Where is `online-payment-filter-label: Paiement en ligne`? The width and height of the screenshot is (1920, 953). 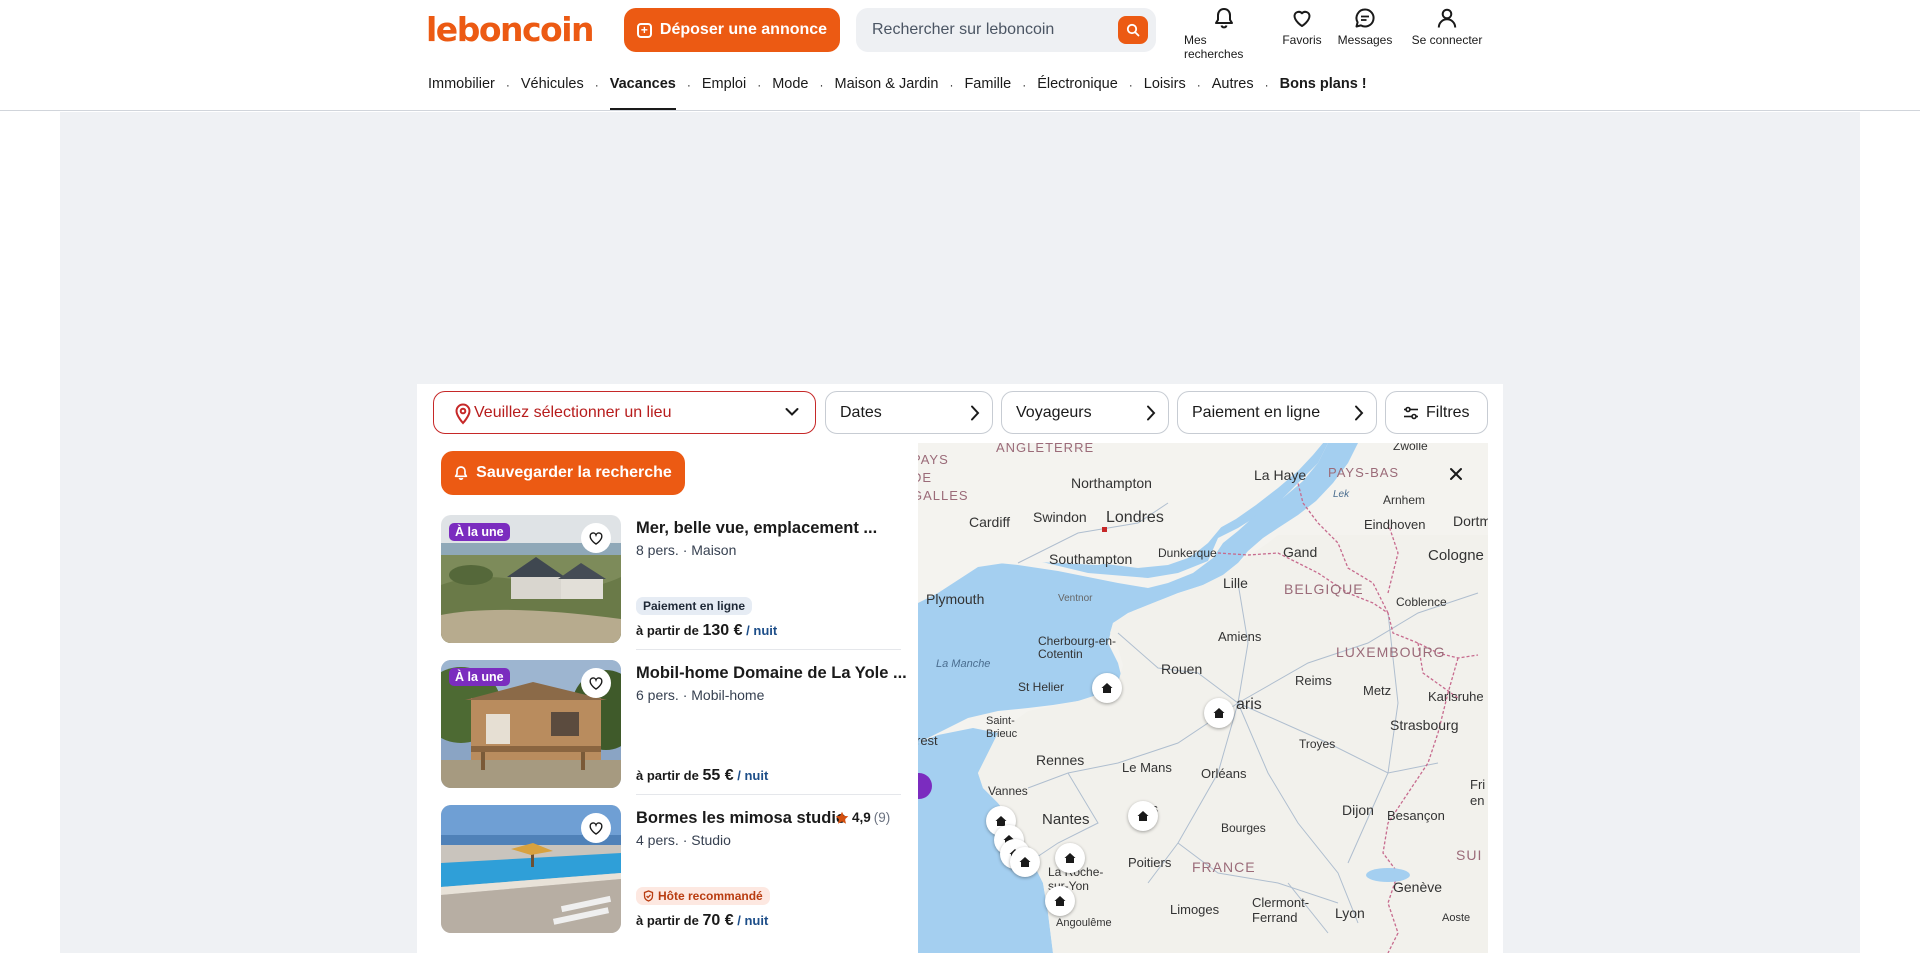
online-payment-filter-label: Paiement en ligne is located at coordinates (1256, 412).